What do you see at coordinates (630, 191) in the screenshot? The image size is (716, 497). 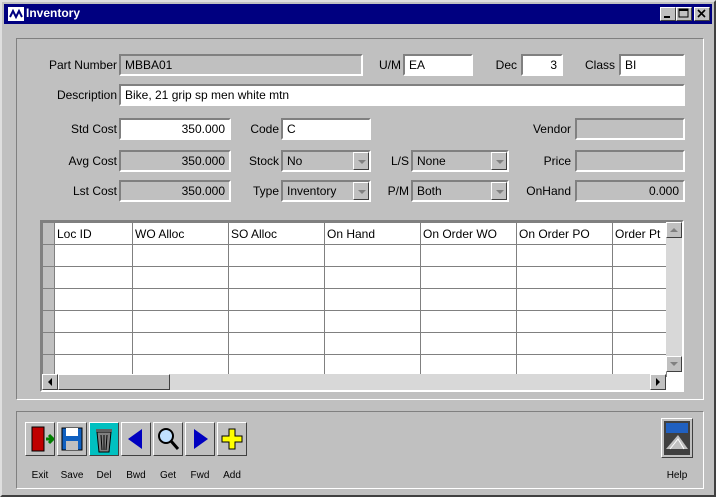 I see `onhand-field: 0.000` at bounding box center [630, 191].